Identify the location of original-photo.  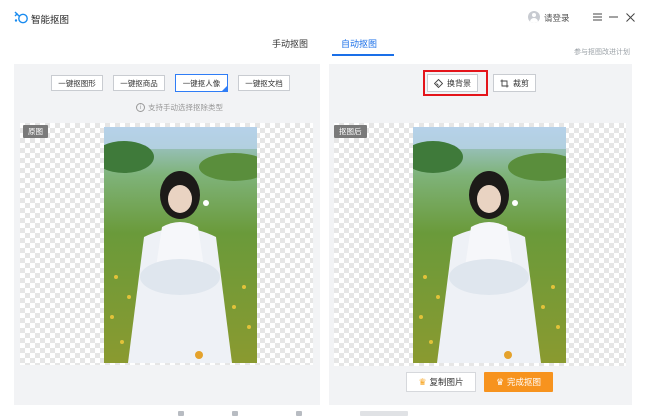
(180, 245).